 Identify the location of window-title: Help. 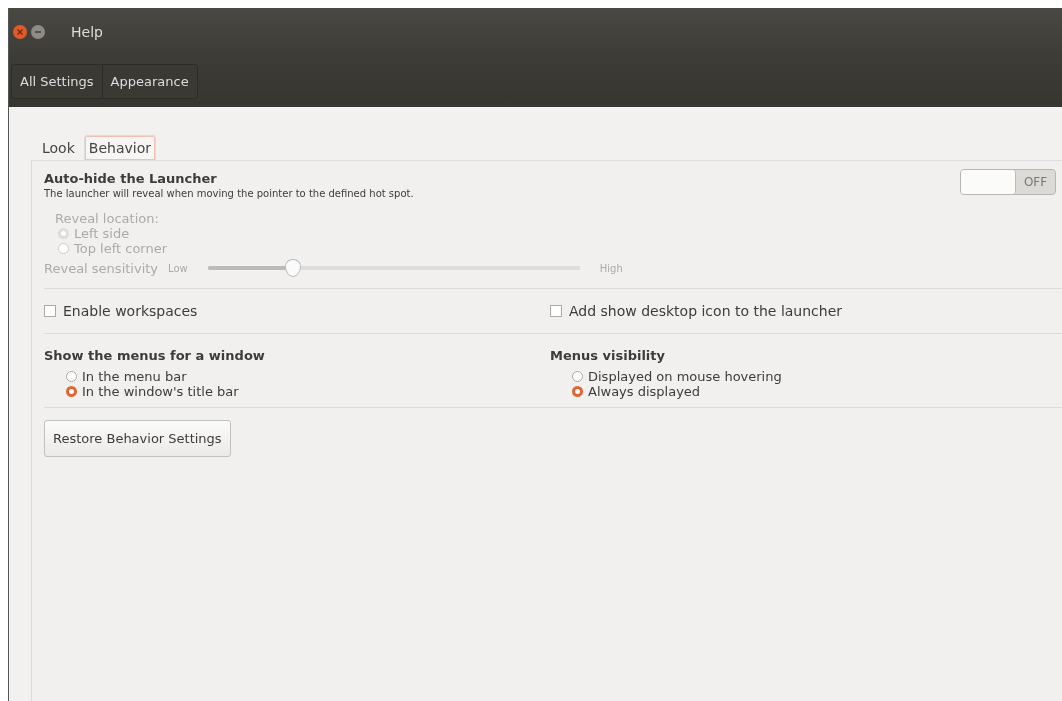
(87, 31).